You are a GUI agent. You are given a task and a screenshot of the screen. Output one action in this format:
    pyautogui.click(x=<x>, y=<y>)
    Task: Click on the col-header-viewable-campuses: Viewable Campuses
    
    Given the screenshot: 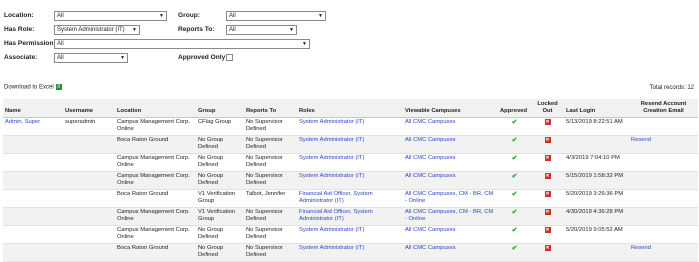 What is the action you would take?
    pyautogui.click(x=450, y=108)
    